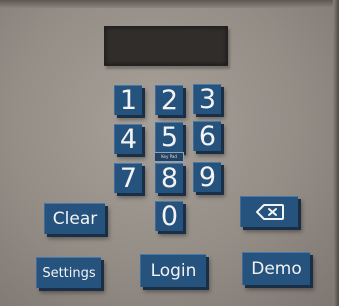  I want to click on key-7: 7, so click(128, 178).